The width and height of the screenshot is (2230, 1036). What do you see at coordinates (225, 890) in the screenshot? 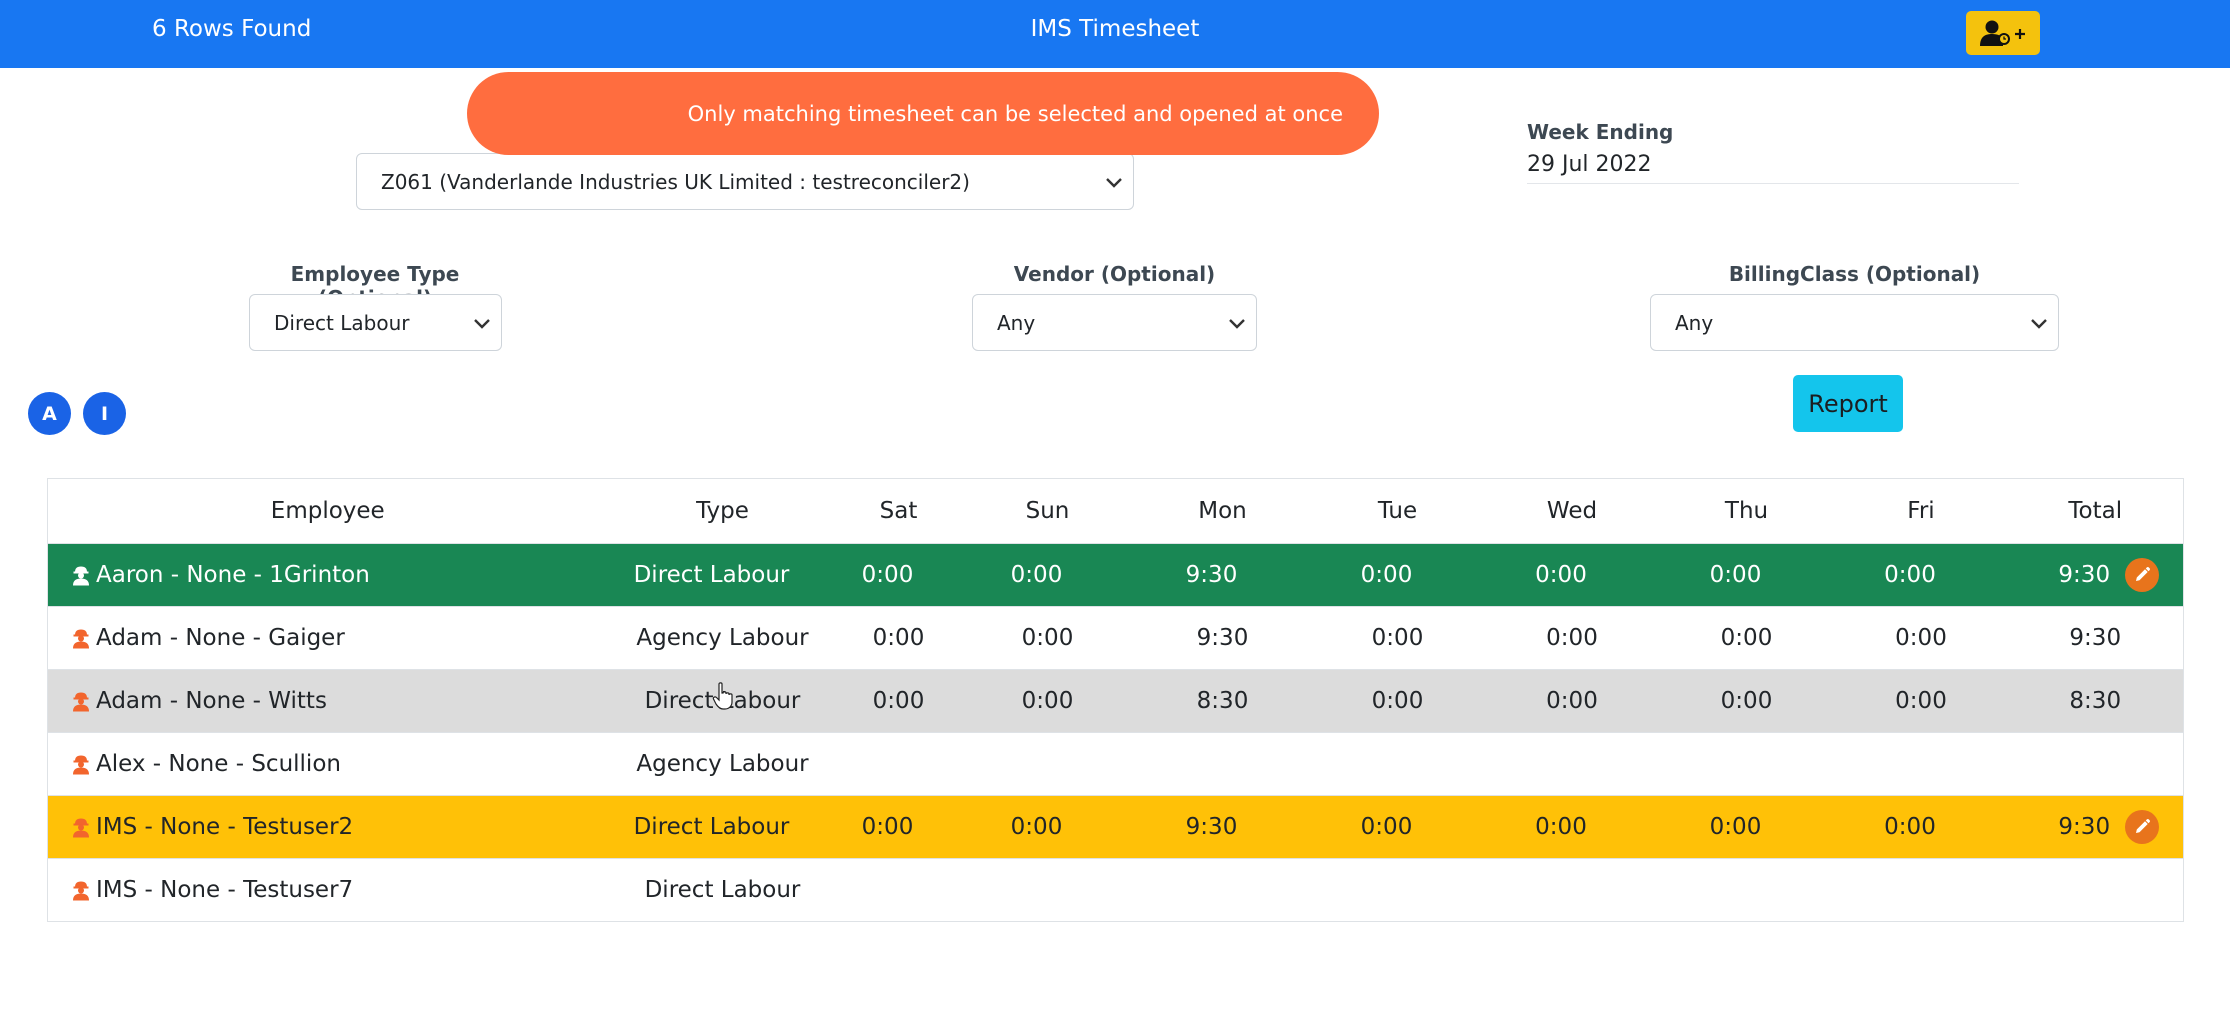
I see `employee-name: IMS - None - Testuser7` at bounding box center [225, 890].